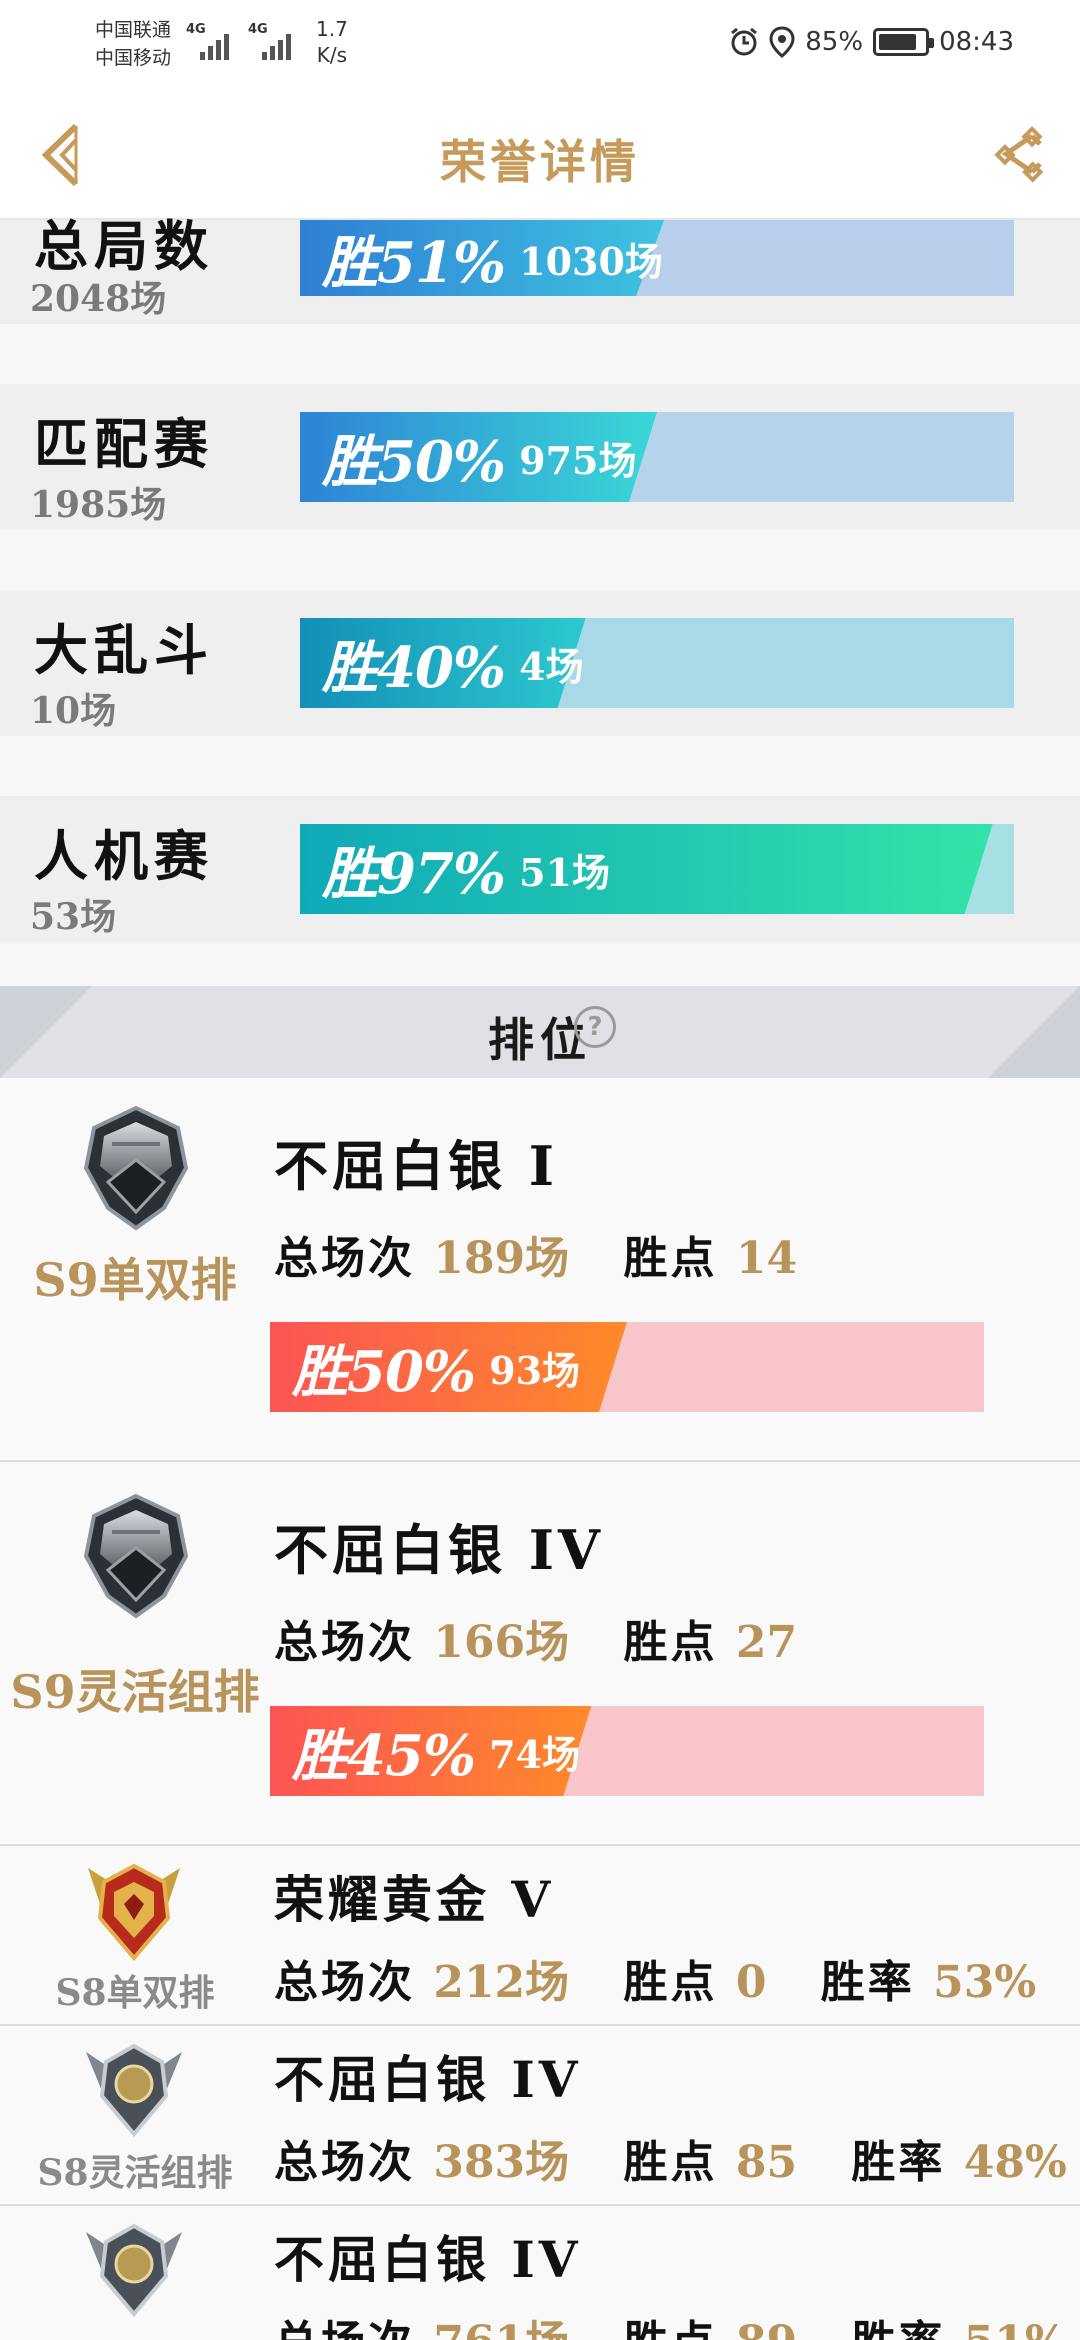 Image resolution: width=1080 pixels, height=2340 pixels. What do you see at coordinates (578, 460) in the screenshot?
I see `win-count: 975场` at bounding box center [578, 460].